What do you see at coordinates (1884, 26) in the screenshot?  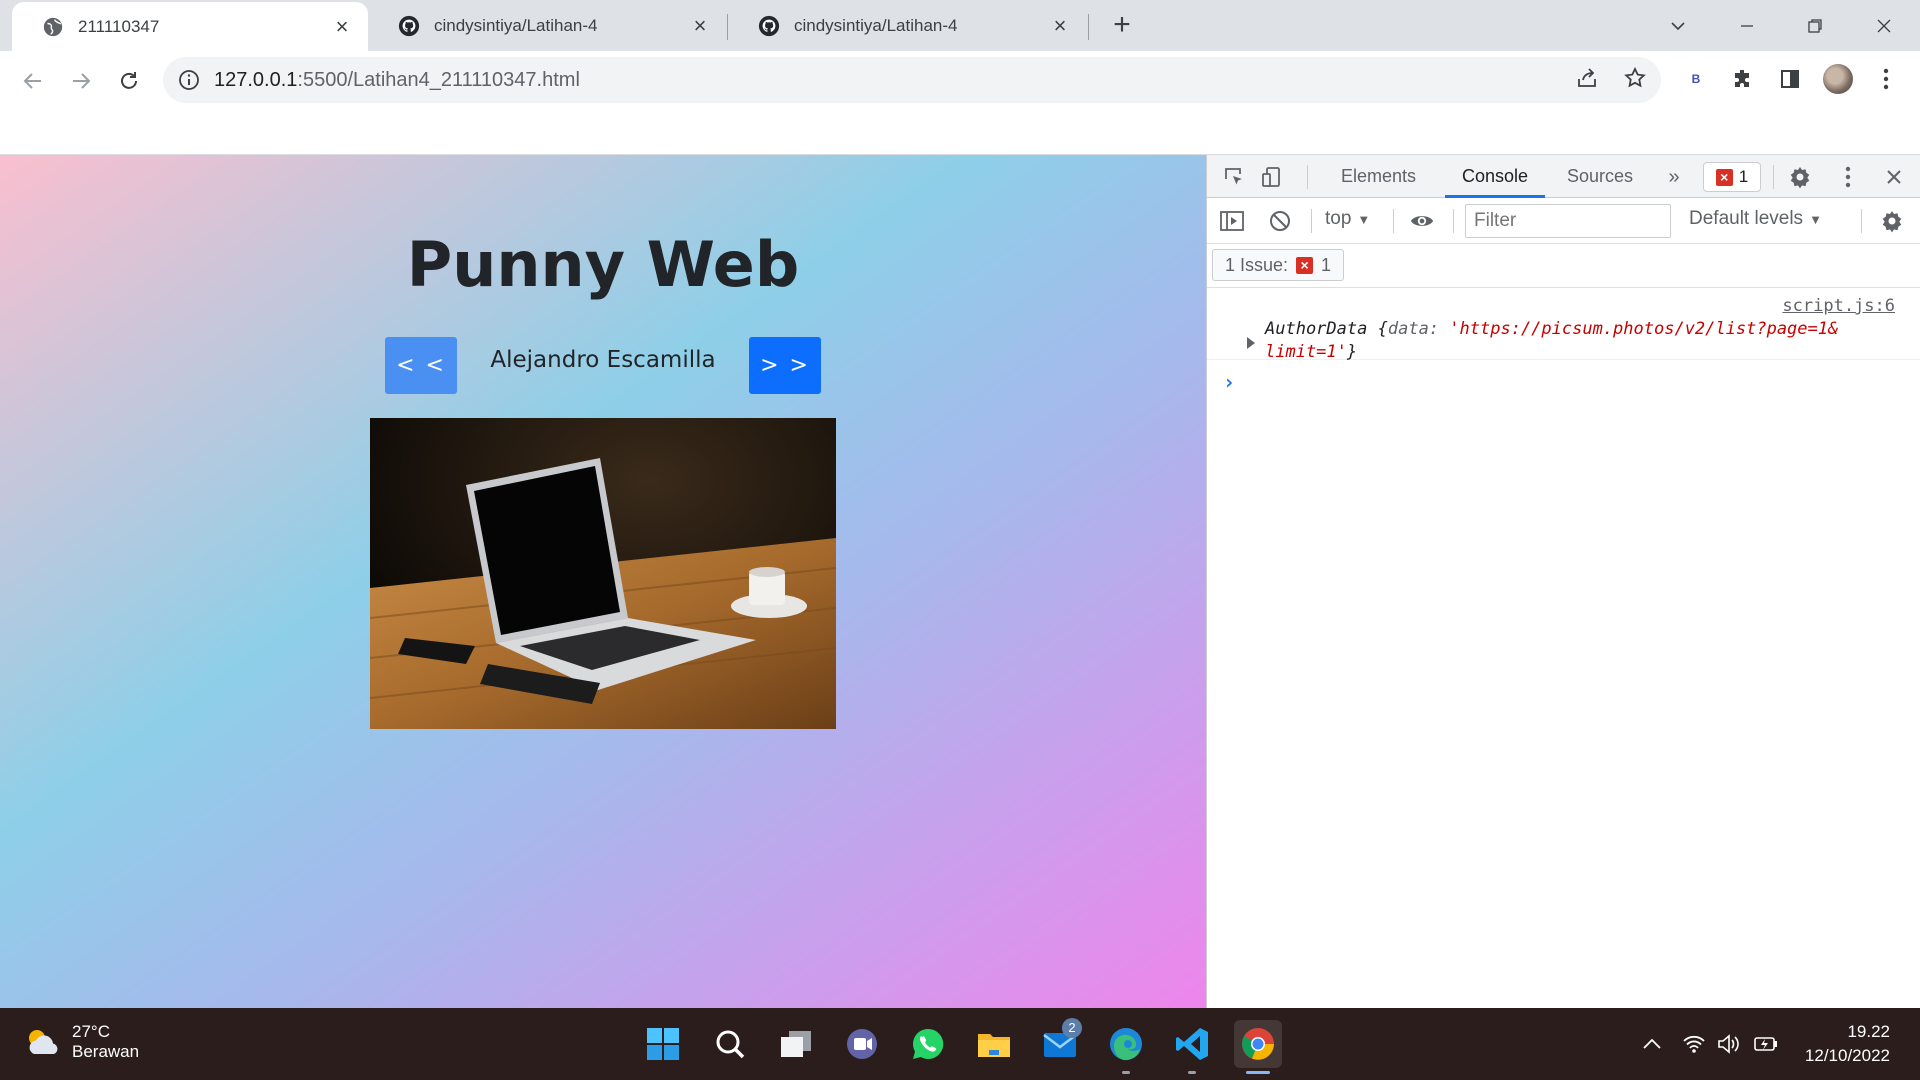 I see `close-window-icon` at bounding box center [1884, 26].